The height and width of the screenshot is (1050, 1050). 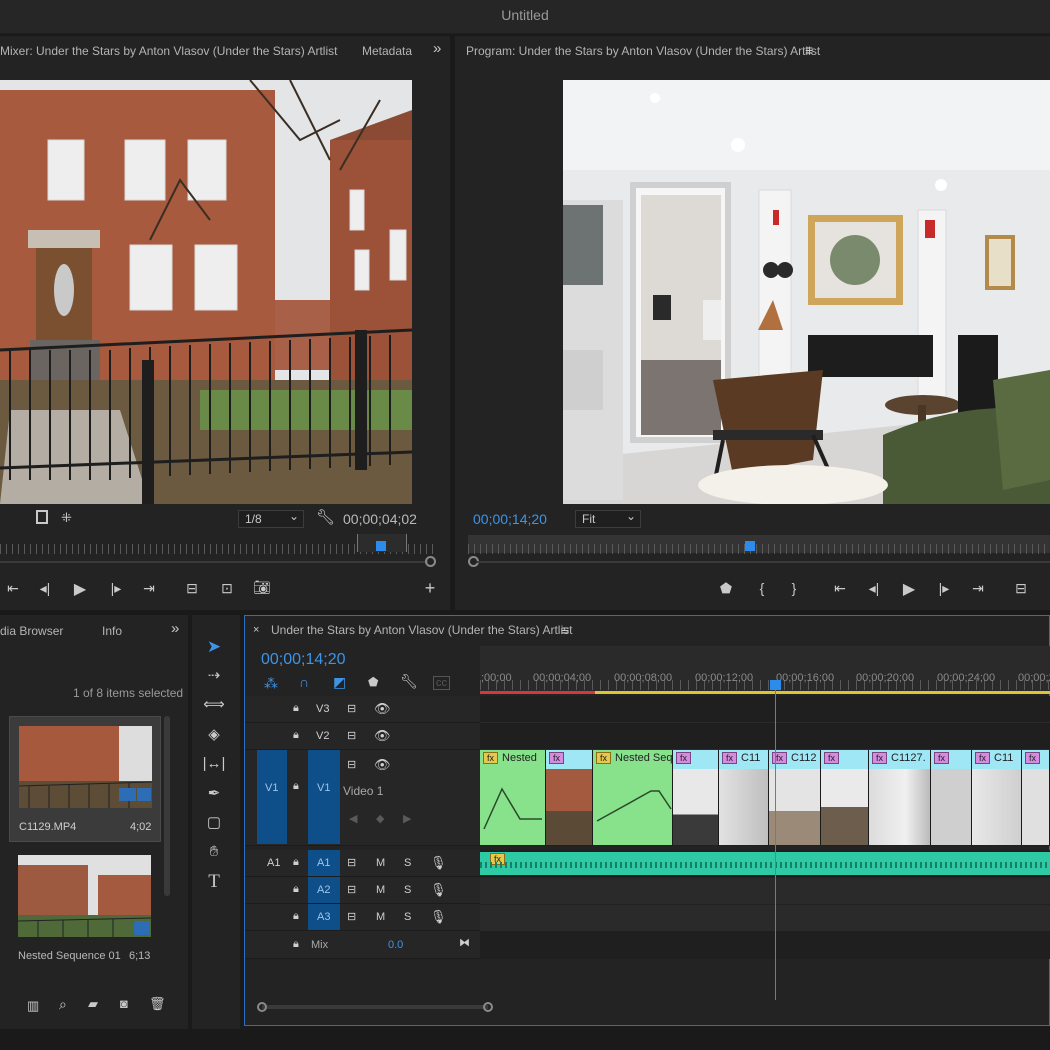 I want to click on mix-track-header: 🔒︎ Mix 0.0 ⧓, so click(x=362, y=945).